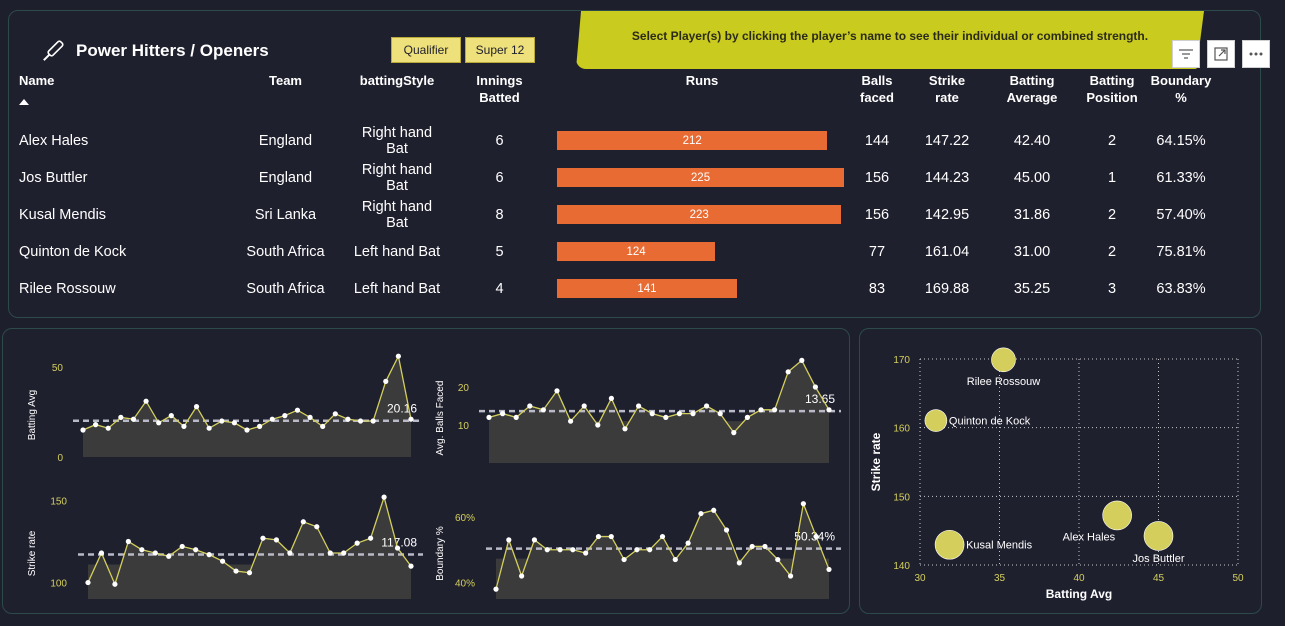 This screenshot has width=1305, height=626. Describe the element at coordinates (1000, 578) in the screenshot. I see `x-tick-label: 35` at that location.